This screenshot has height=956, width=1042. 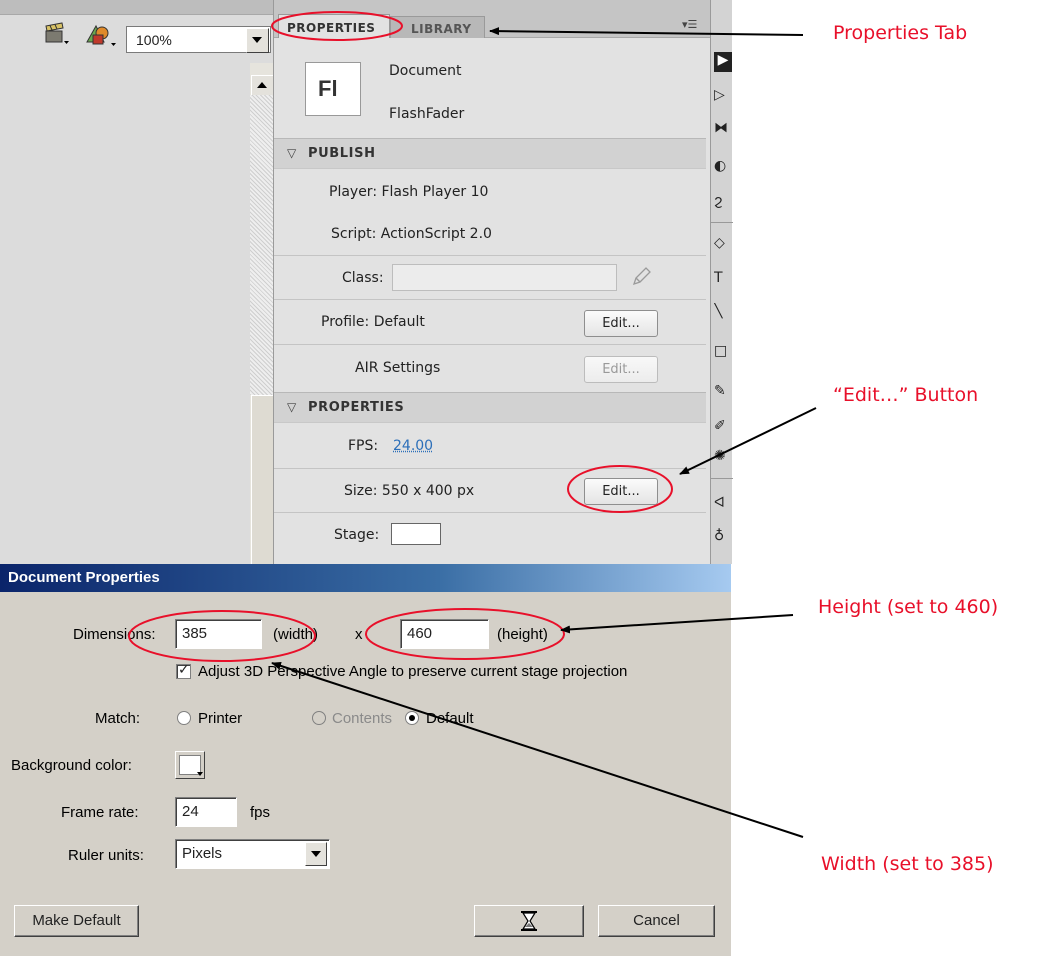 I want to click on rectangle-tool-icon: □, so click(x=723, y=353).